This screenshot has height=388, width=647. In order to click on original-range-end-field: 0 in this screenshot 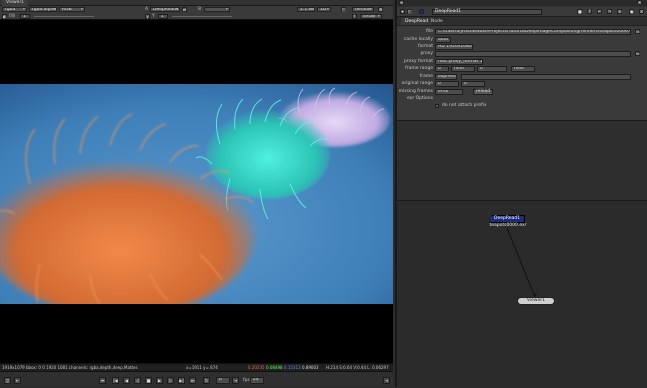, I will do `click(473, 84)`.